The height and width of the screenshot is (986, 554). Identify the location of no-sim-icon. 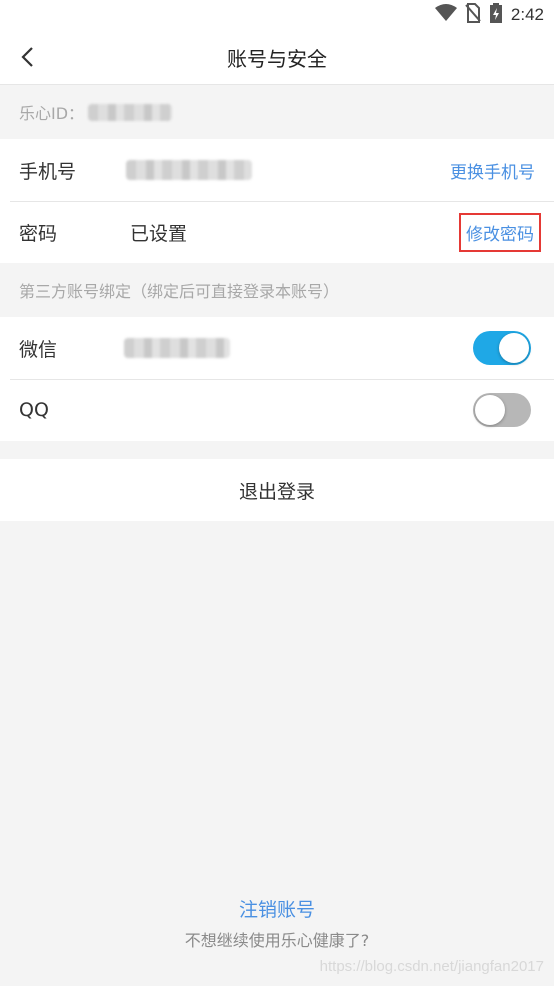
(473, 15).